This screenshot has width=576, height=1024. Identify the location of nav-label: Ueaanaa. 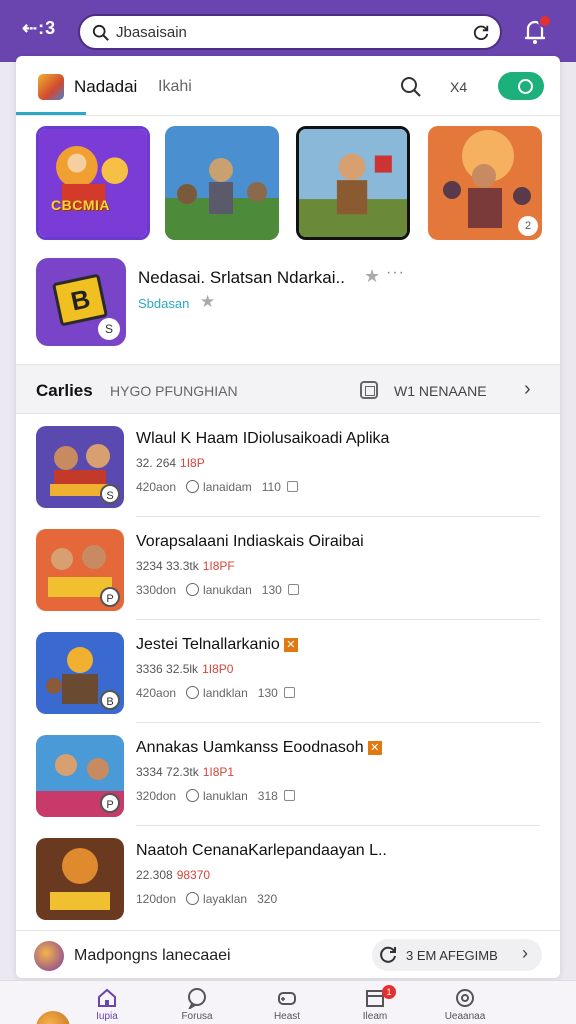
(465, 1016).